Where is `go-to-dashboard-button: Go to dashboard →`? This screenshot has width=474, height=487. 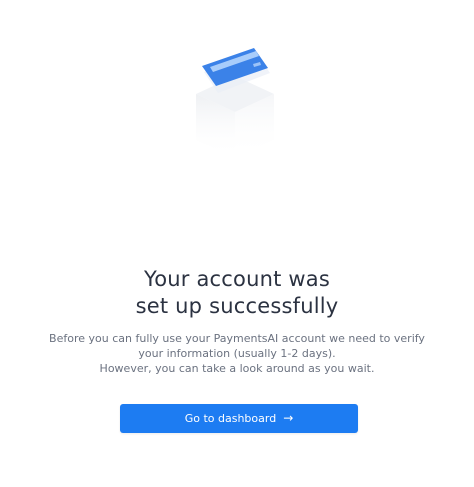
go-to-dashboard-button: Go to dashboard → is located at coordinates (239, 418).